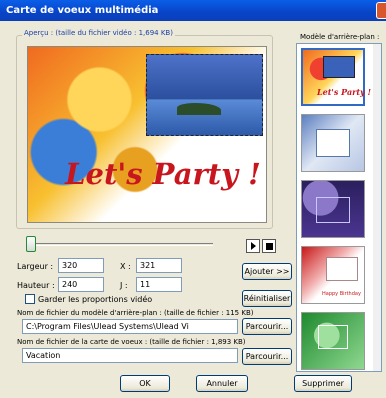  Describe the element at coordinates (125, 266) in the screenshot. I see `x-label: X :` at that location.